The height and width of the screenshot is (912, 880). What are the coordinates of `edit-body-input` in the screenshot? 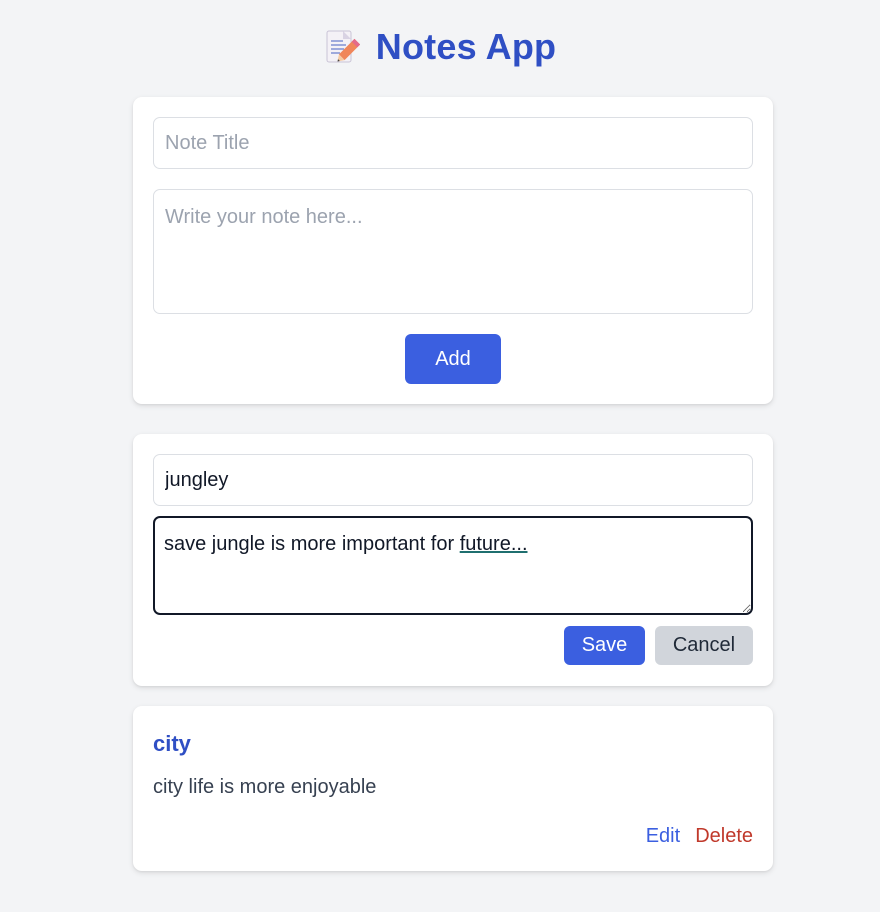 It's located at (453, 565).